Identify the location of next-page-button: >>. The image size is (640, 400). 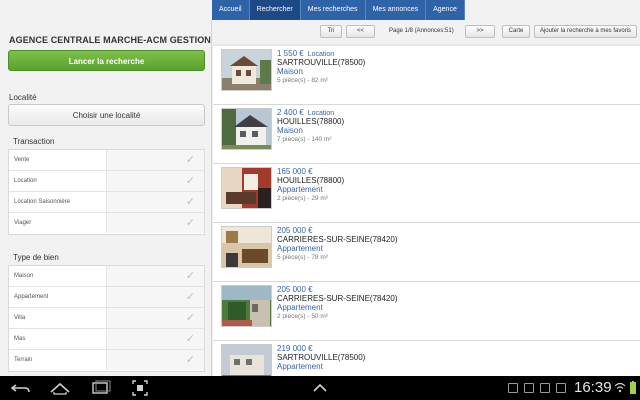
(480, 31).